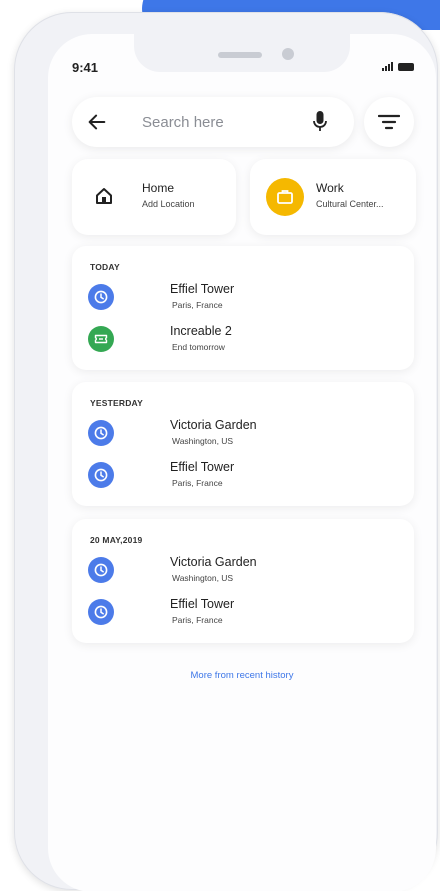  I want to click on work-icon-circle, so click(285, 197).